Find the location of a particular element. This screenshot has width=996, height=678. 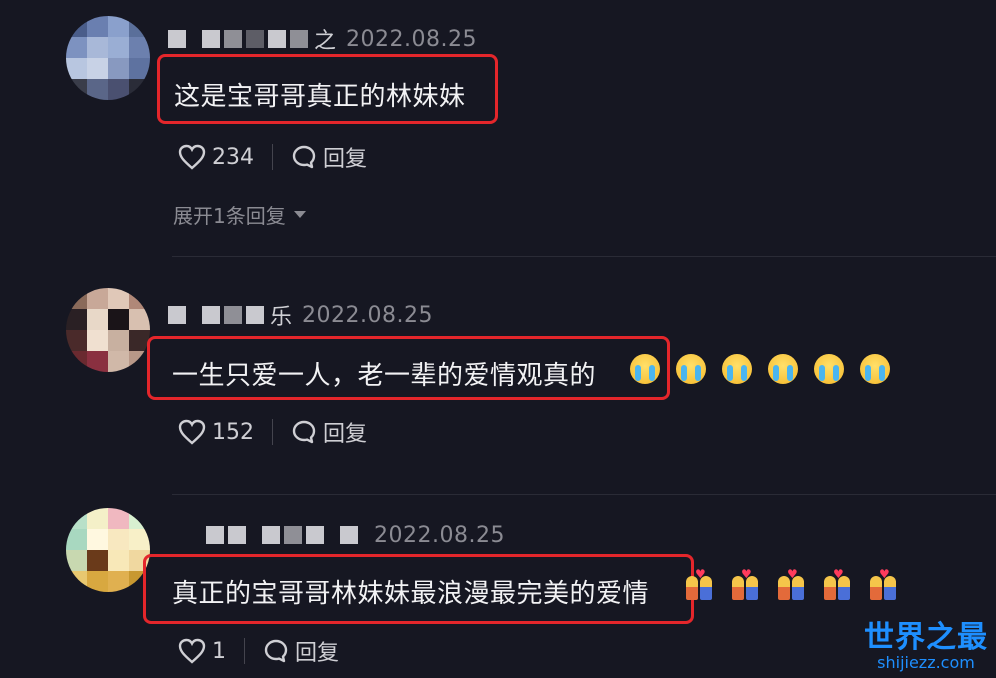

like-button: 152 is located at coordinates (216, 432).